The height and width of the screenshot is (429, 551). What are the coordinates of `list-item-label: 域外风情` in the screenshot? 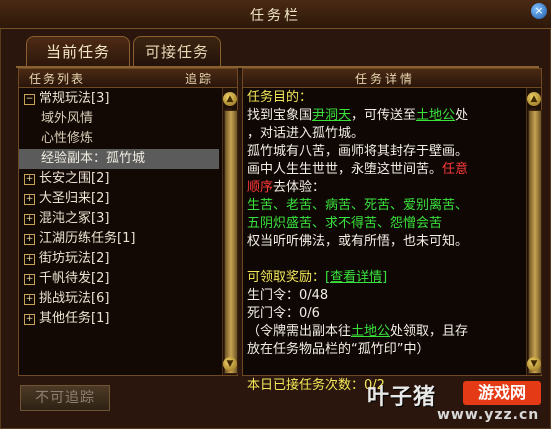 It's located at (67, 118).